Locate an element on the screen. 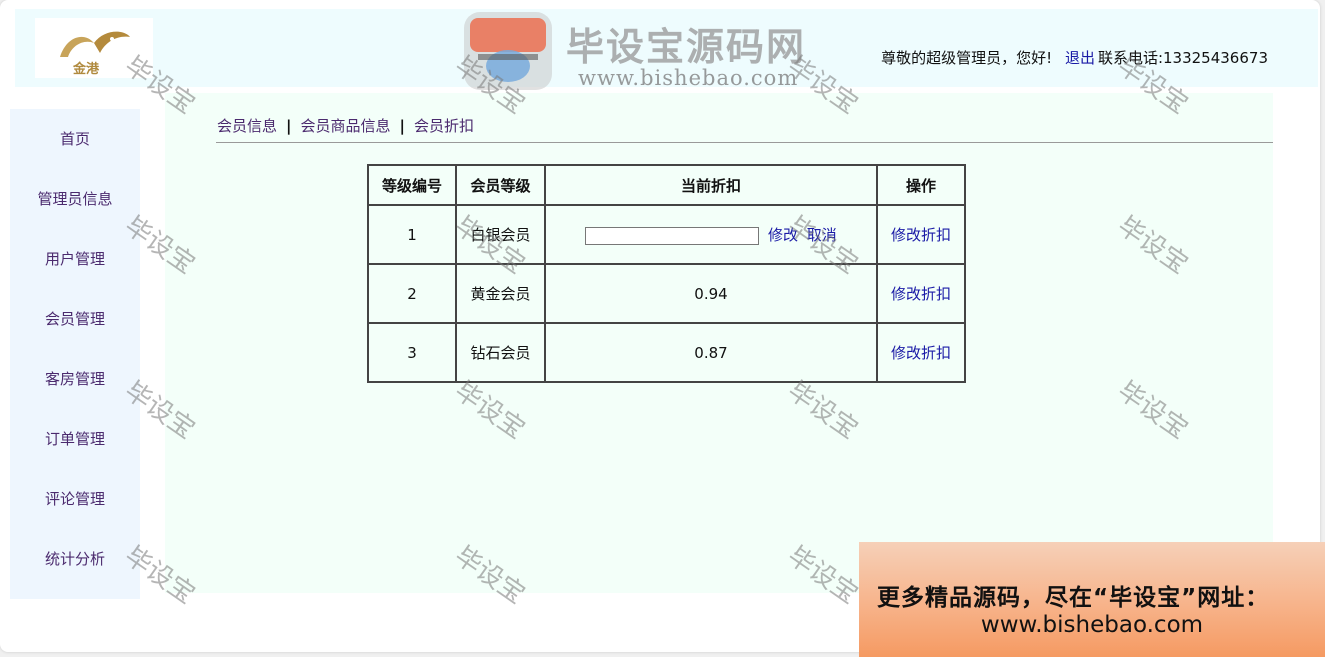 This screenshot has height=657, width=1325. breadcrumb-member-goods: 会员商品信息 is located at coordinates (346, 126).